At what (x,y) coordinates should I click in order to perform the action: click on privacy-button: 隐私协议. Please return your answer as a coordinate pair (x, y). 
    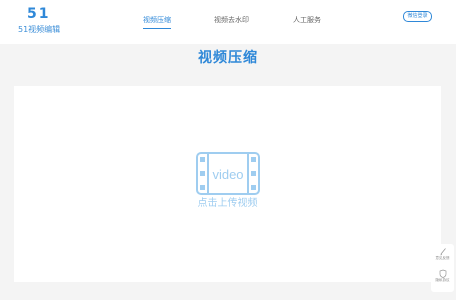
    Looking at the image, I should click on (442, 276).